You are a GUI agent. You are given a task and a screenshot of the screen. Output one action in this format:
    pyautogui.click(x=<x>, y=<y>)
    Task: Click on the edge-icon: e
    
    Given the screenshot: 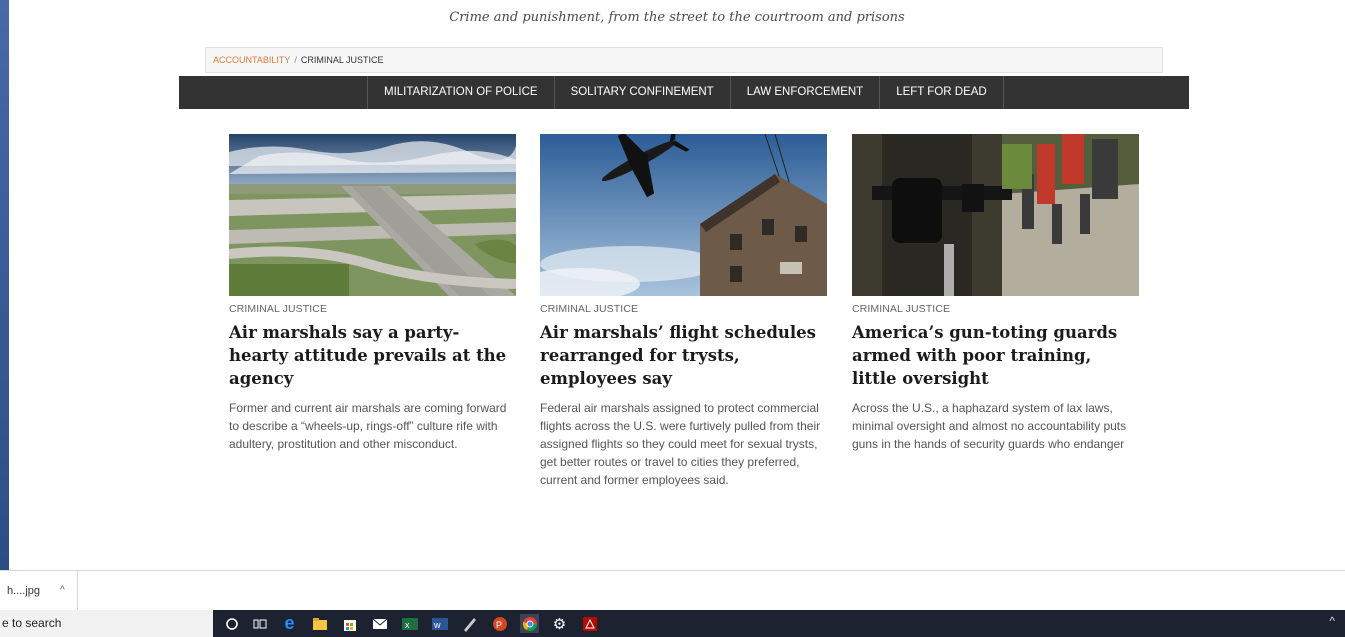 What is the action you would take?
    pyautogui.click(x=289, y=623)
    